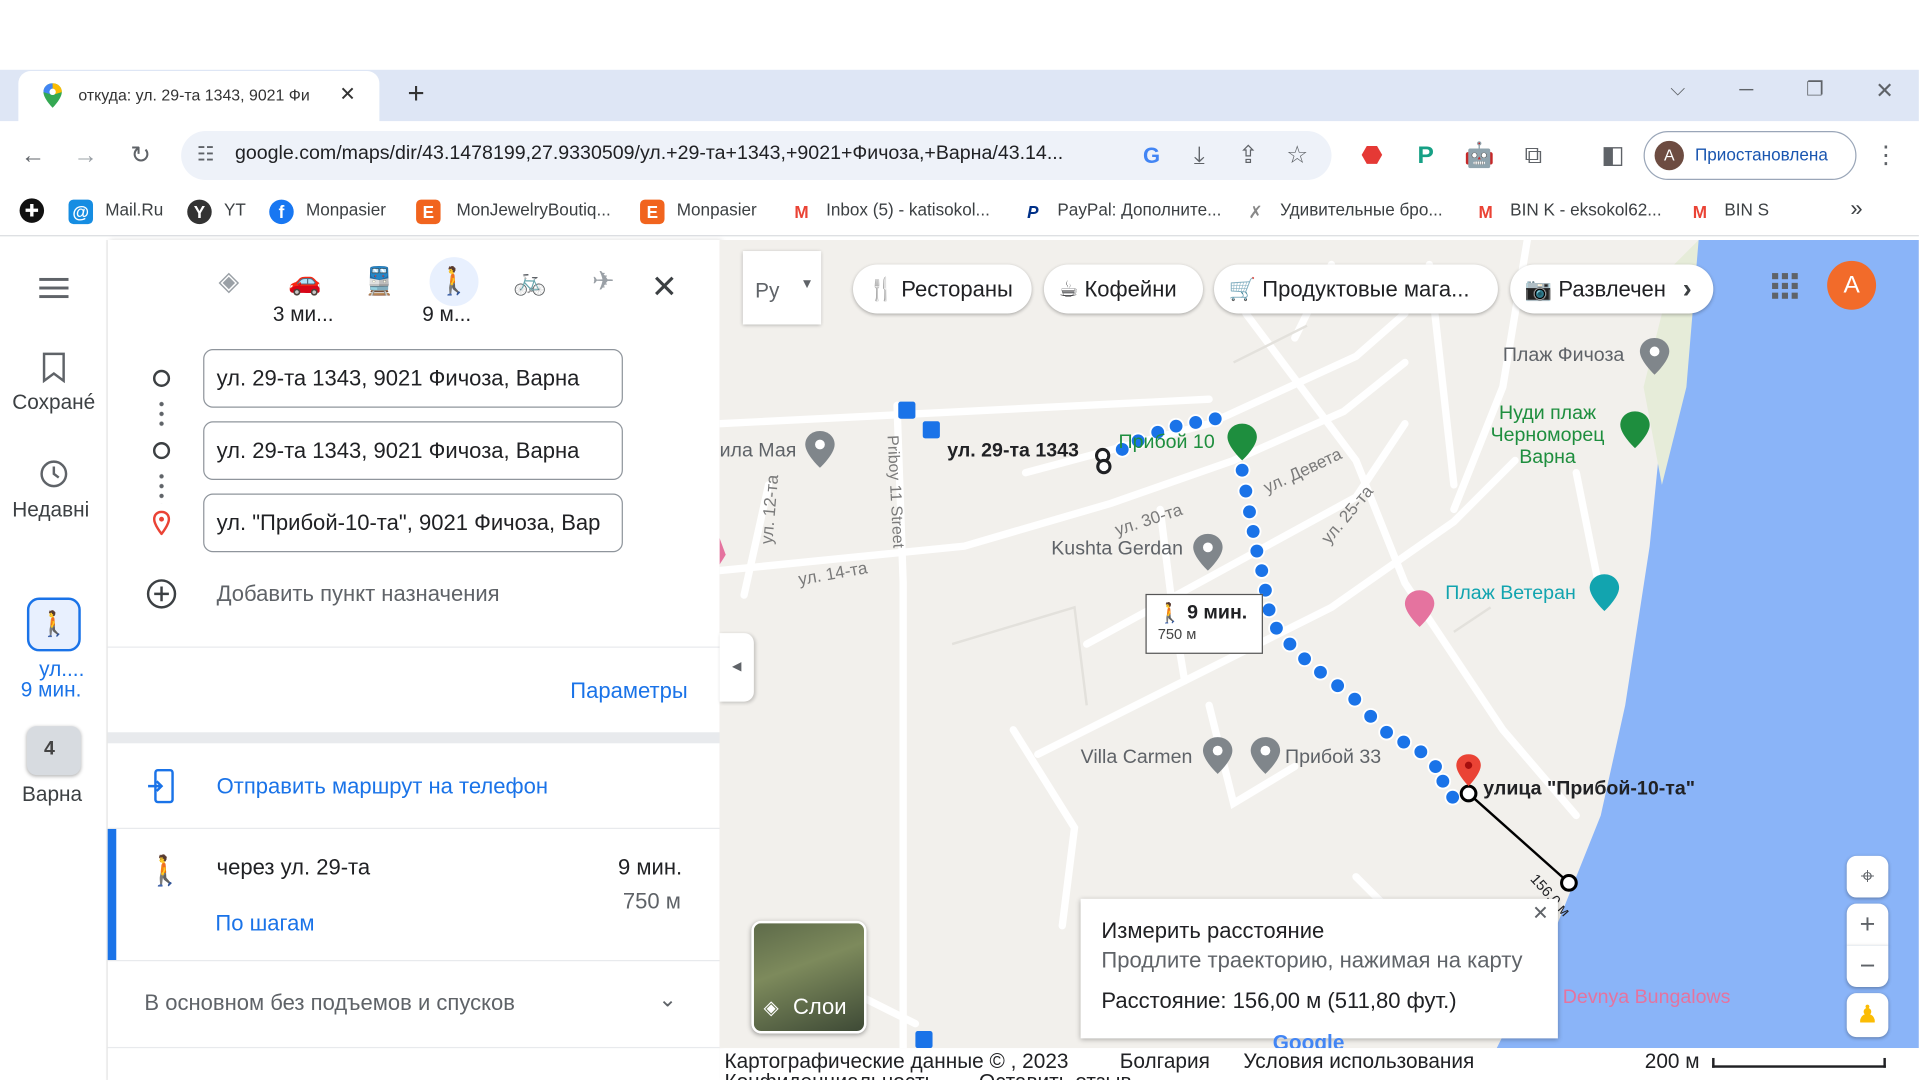  I want to click on chrome-menu-icon: ⋮, so click(1886, 155).